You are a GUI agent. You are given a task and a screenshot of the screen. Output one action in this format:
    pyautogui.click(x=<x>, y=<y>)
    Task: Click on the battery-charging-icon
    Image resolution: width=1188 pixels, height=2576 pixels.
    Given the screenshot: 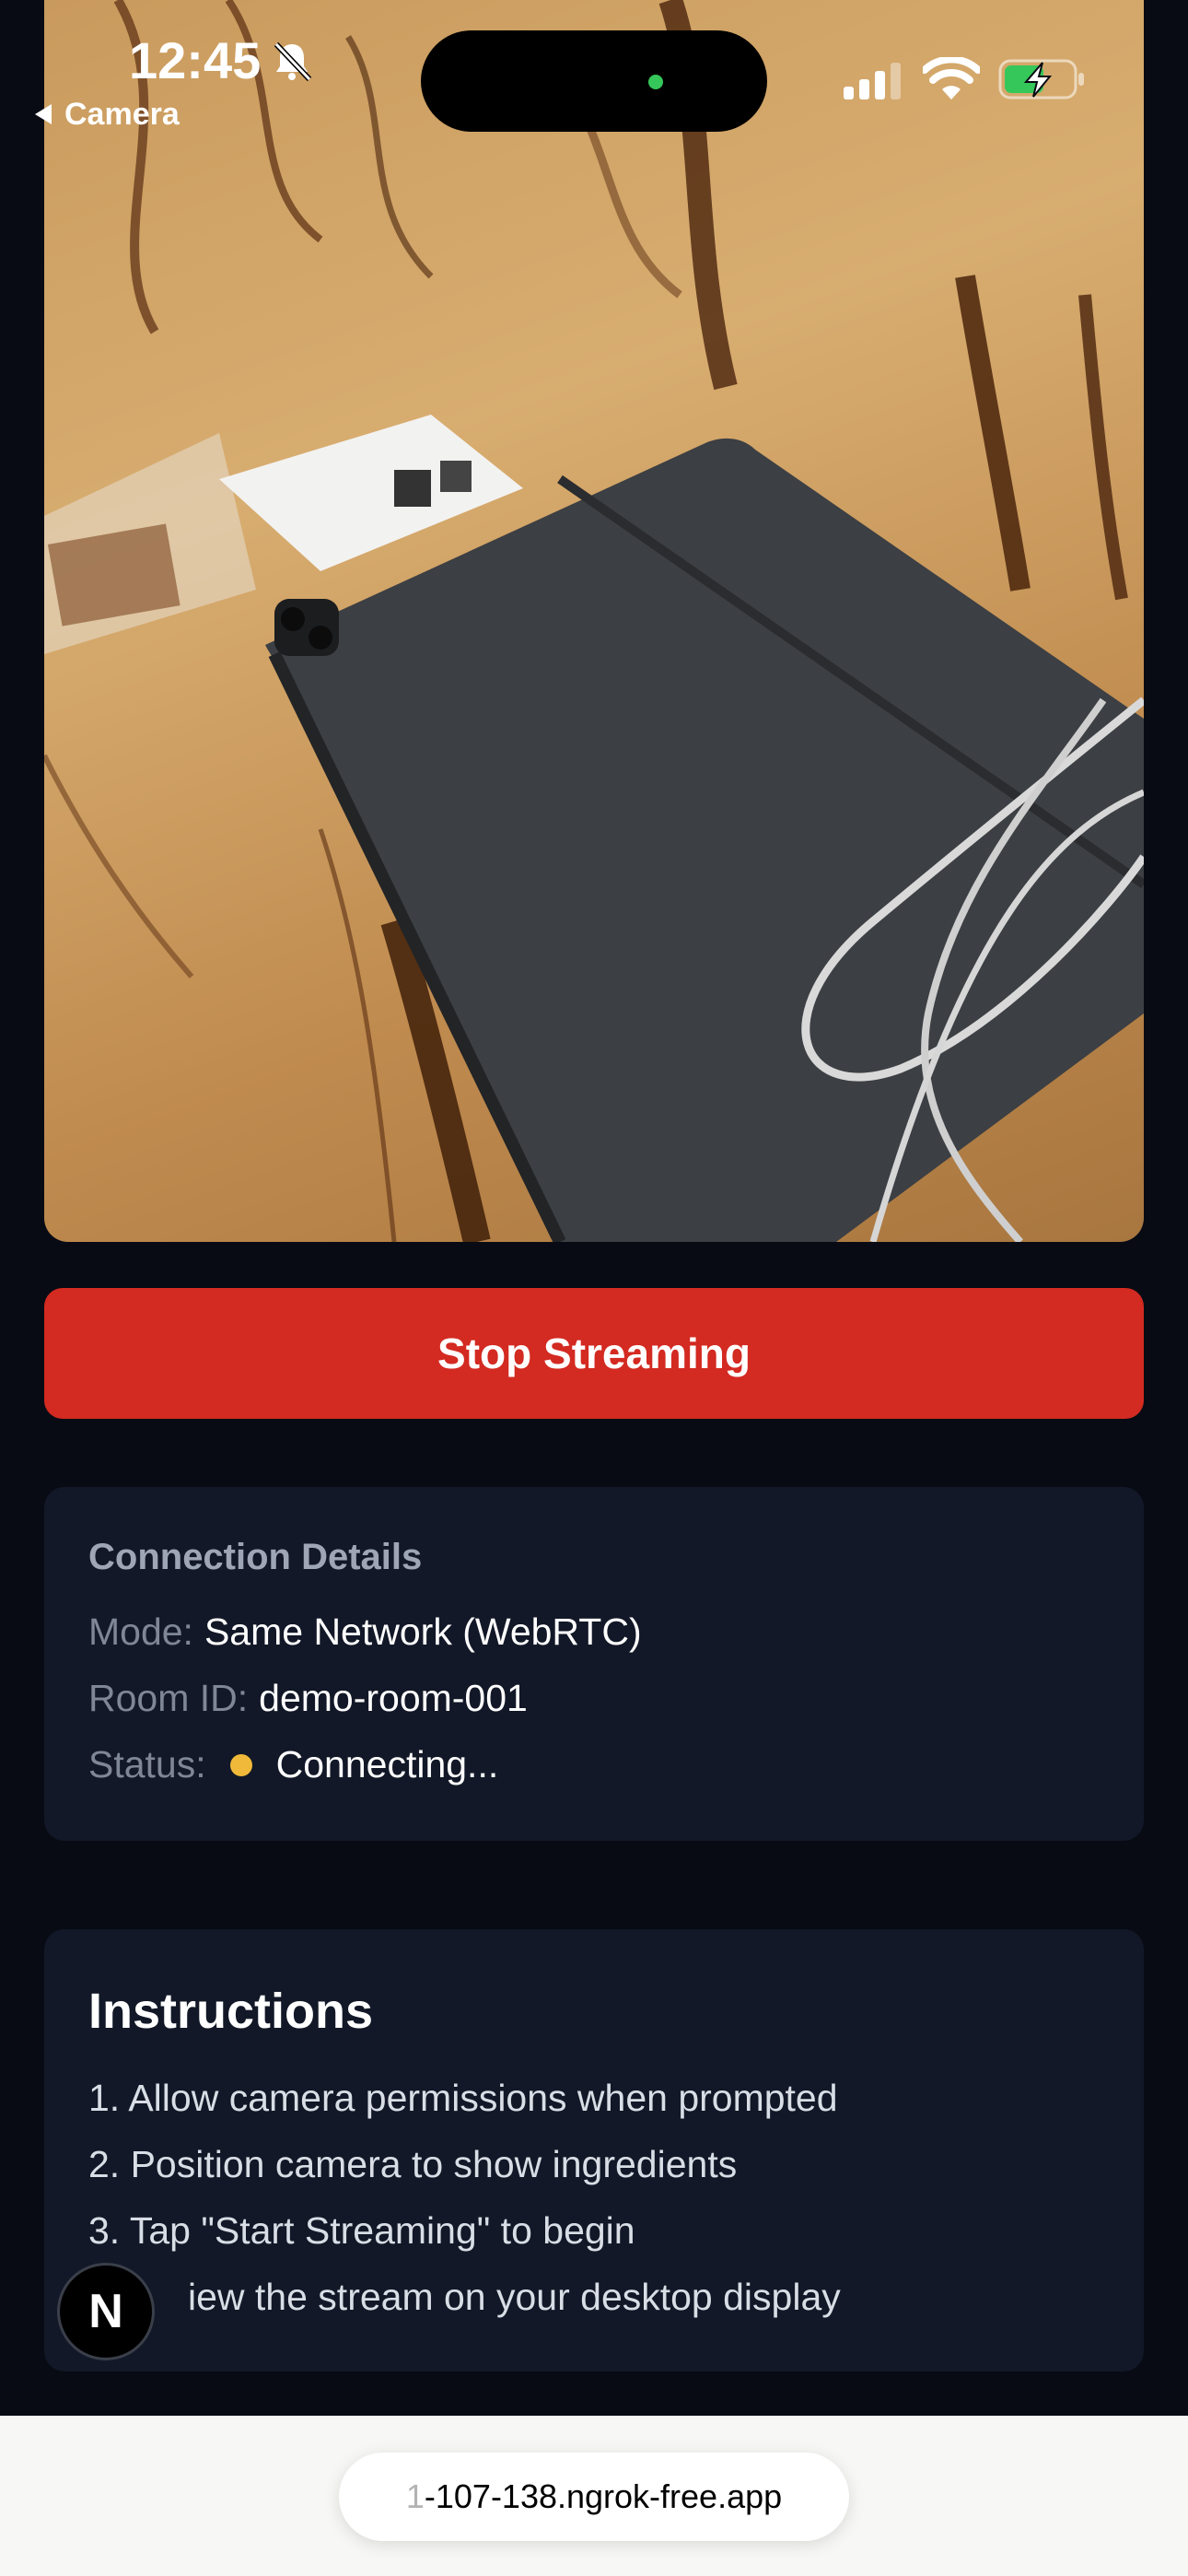 What is the action you would take?
    pyautogui.click(x=1041, y=79)
    